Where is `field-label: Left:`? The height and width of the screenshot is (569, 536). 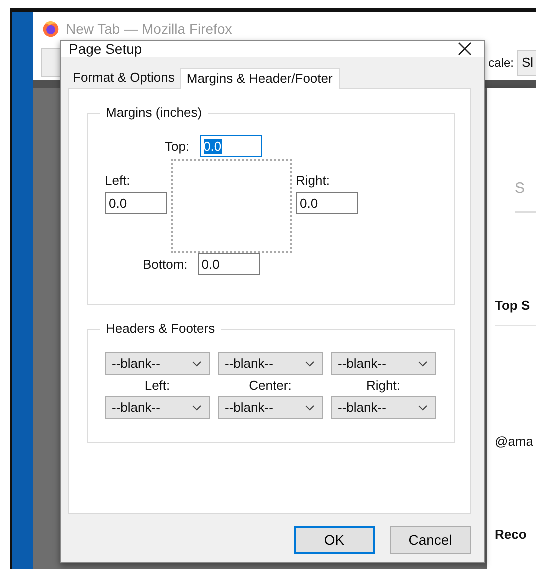 field-label: Left: is located at coordinates (118, 180).